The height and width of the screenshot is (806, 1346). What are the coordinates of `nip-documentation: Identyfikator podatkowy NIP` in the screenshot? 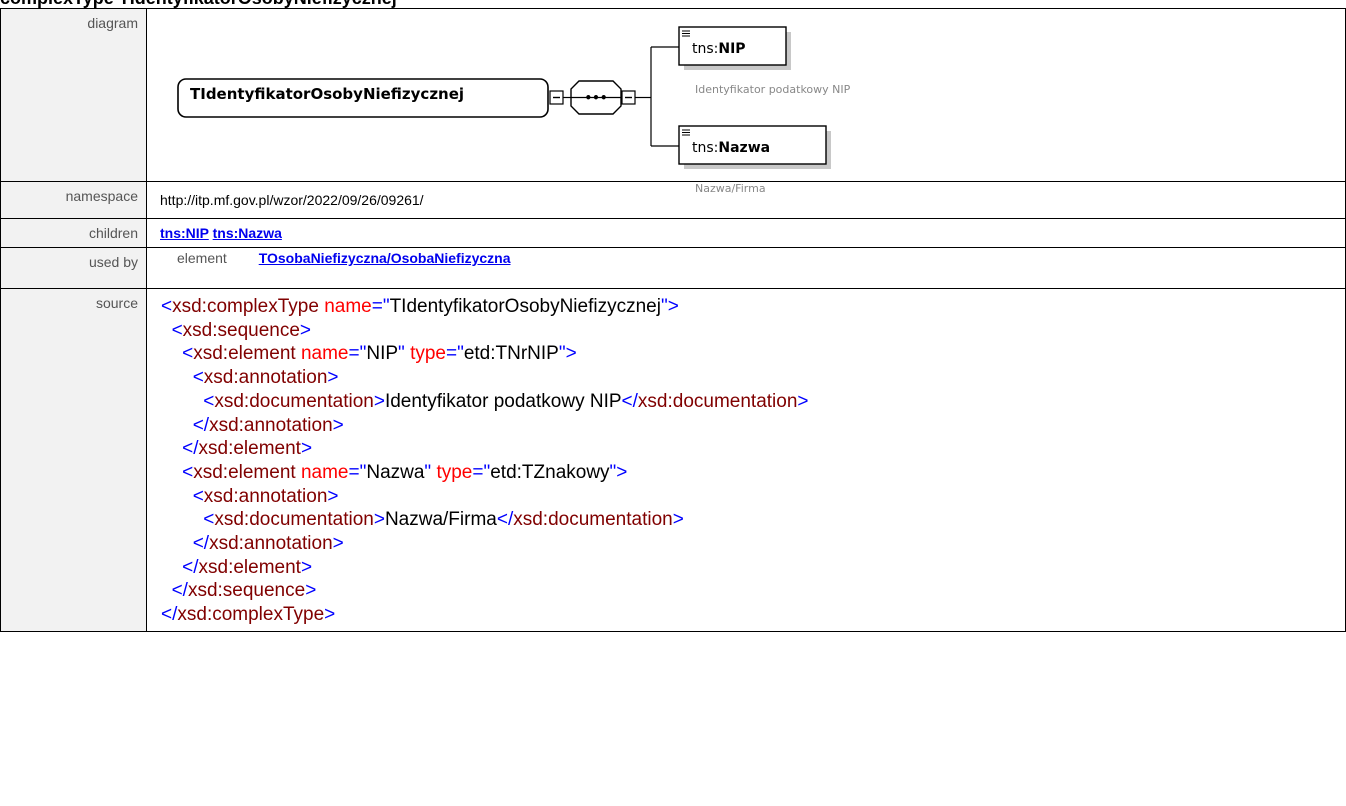 It's located at (773, 89).